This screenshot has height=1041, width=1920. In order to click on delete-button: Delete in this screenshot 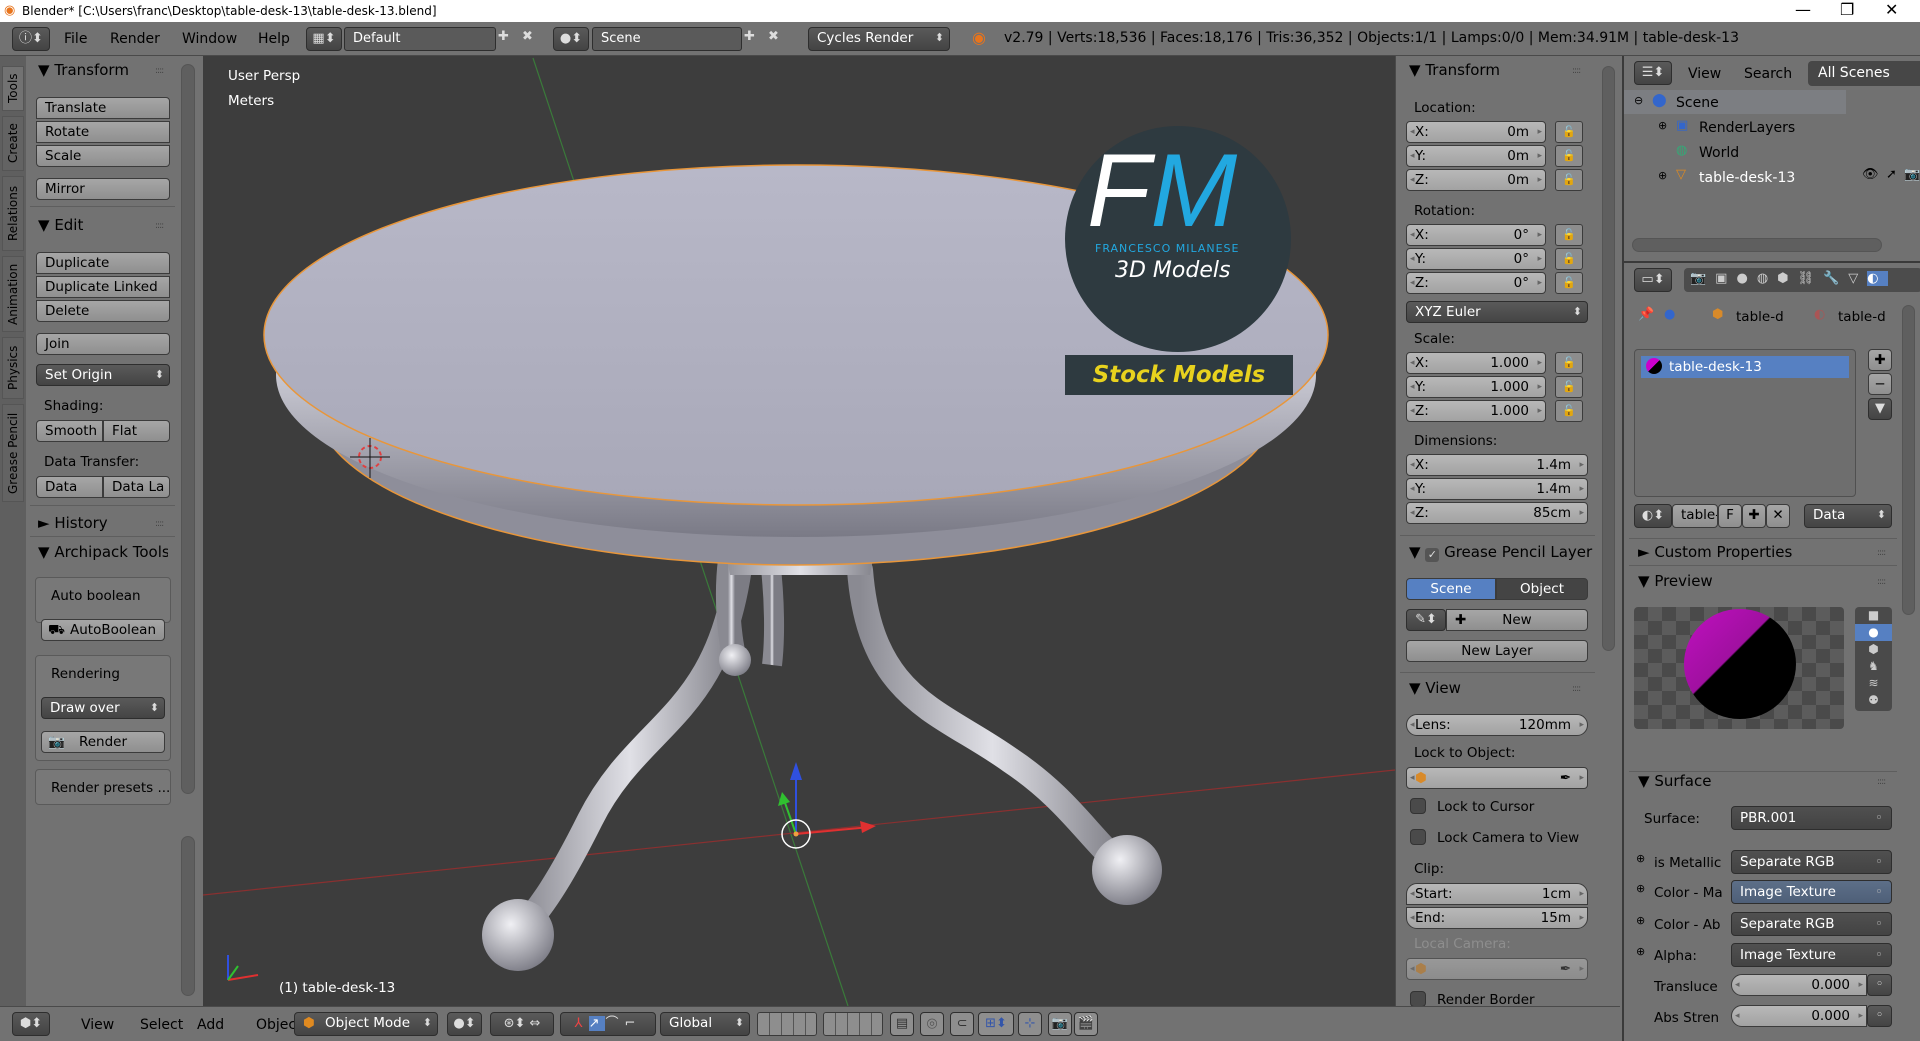, I will do `click(103, 311)`.